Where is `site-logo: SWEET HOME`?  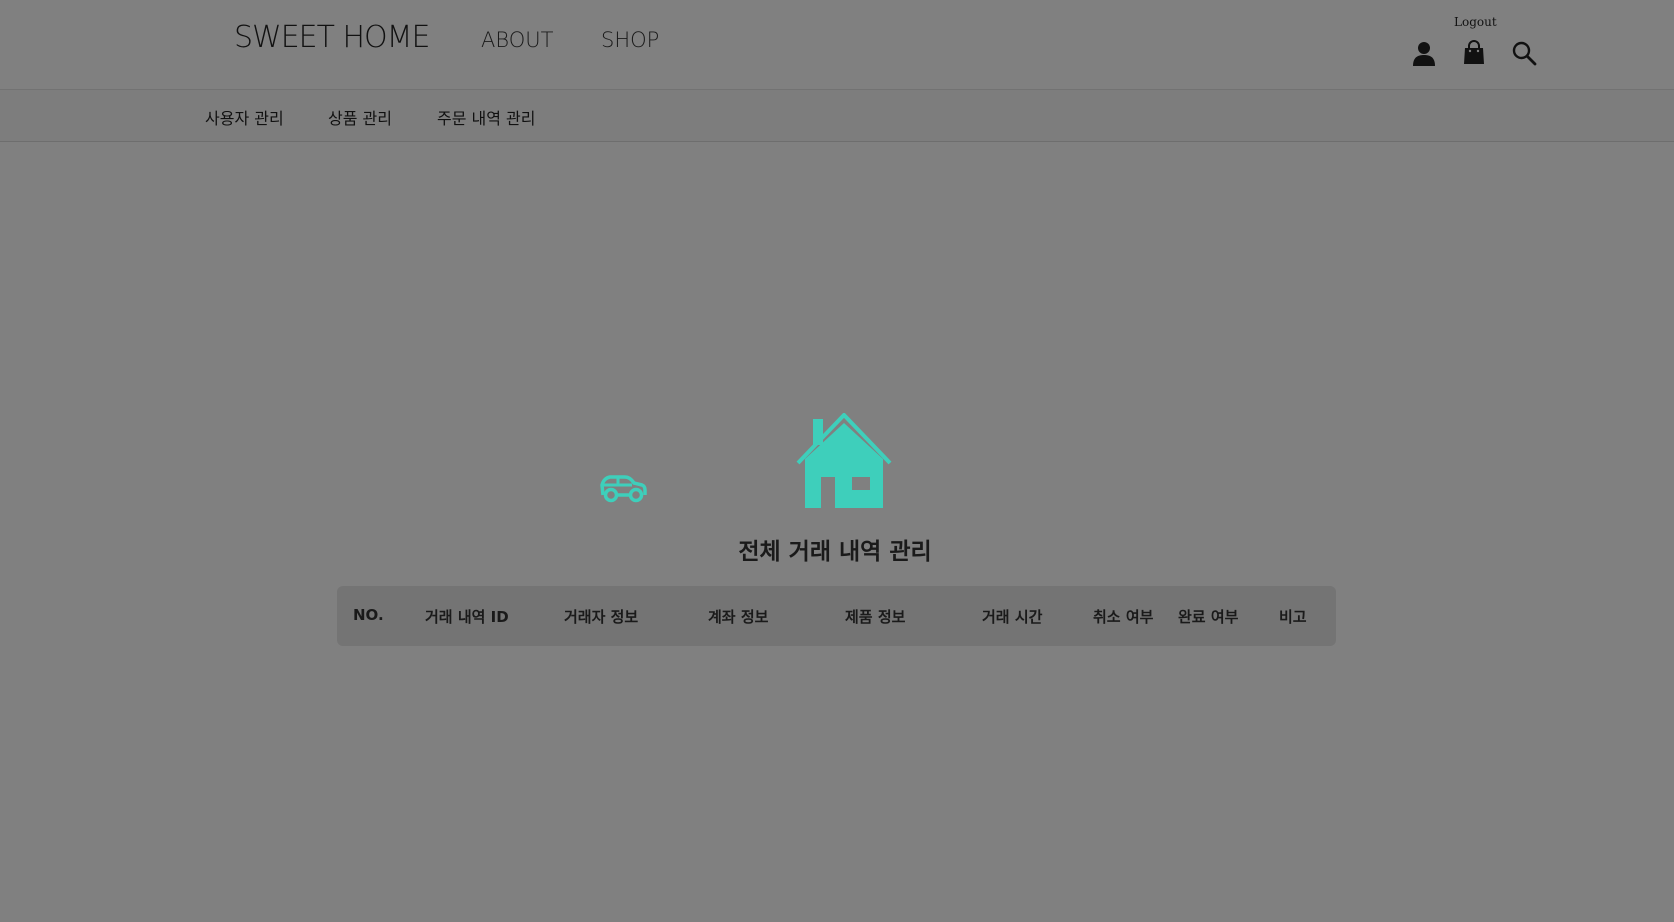 site-logo: SWEET HOME is located at coordinates (332, 37).